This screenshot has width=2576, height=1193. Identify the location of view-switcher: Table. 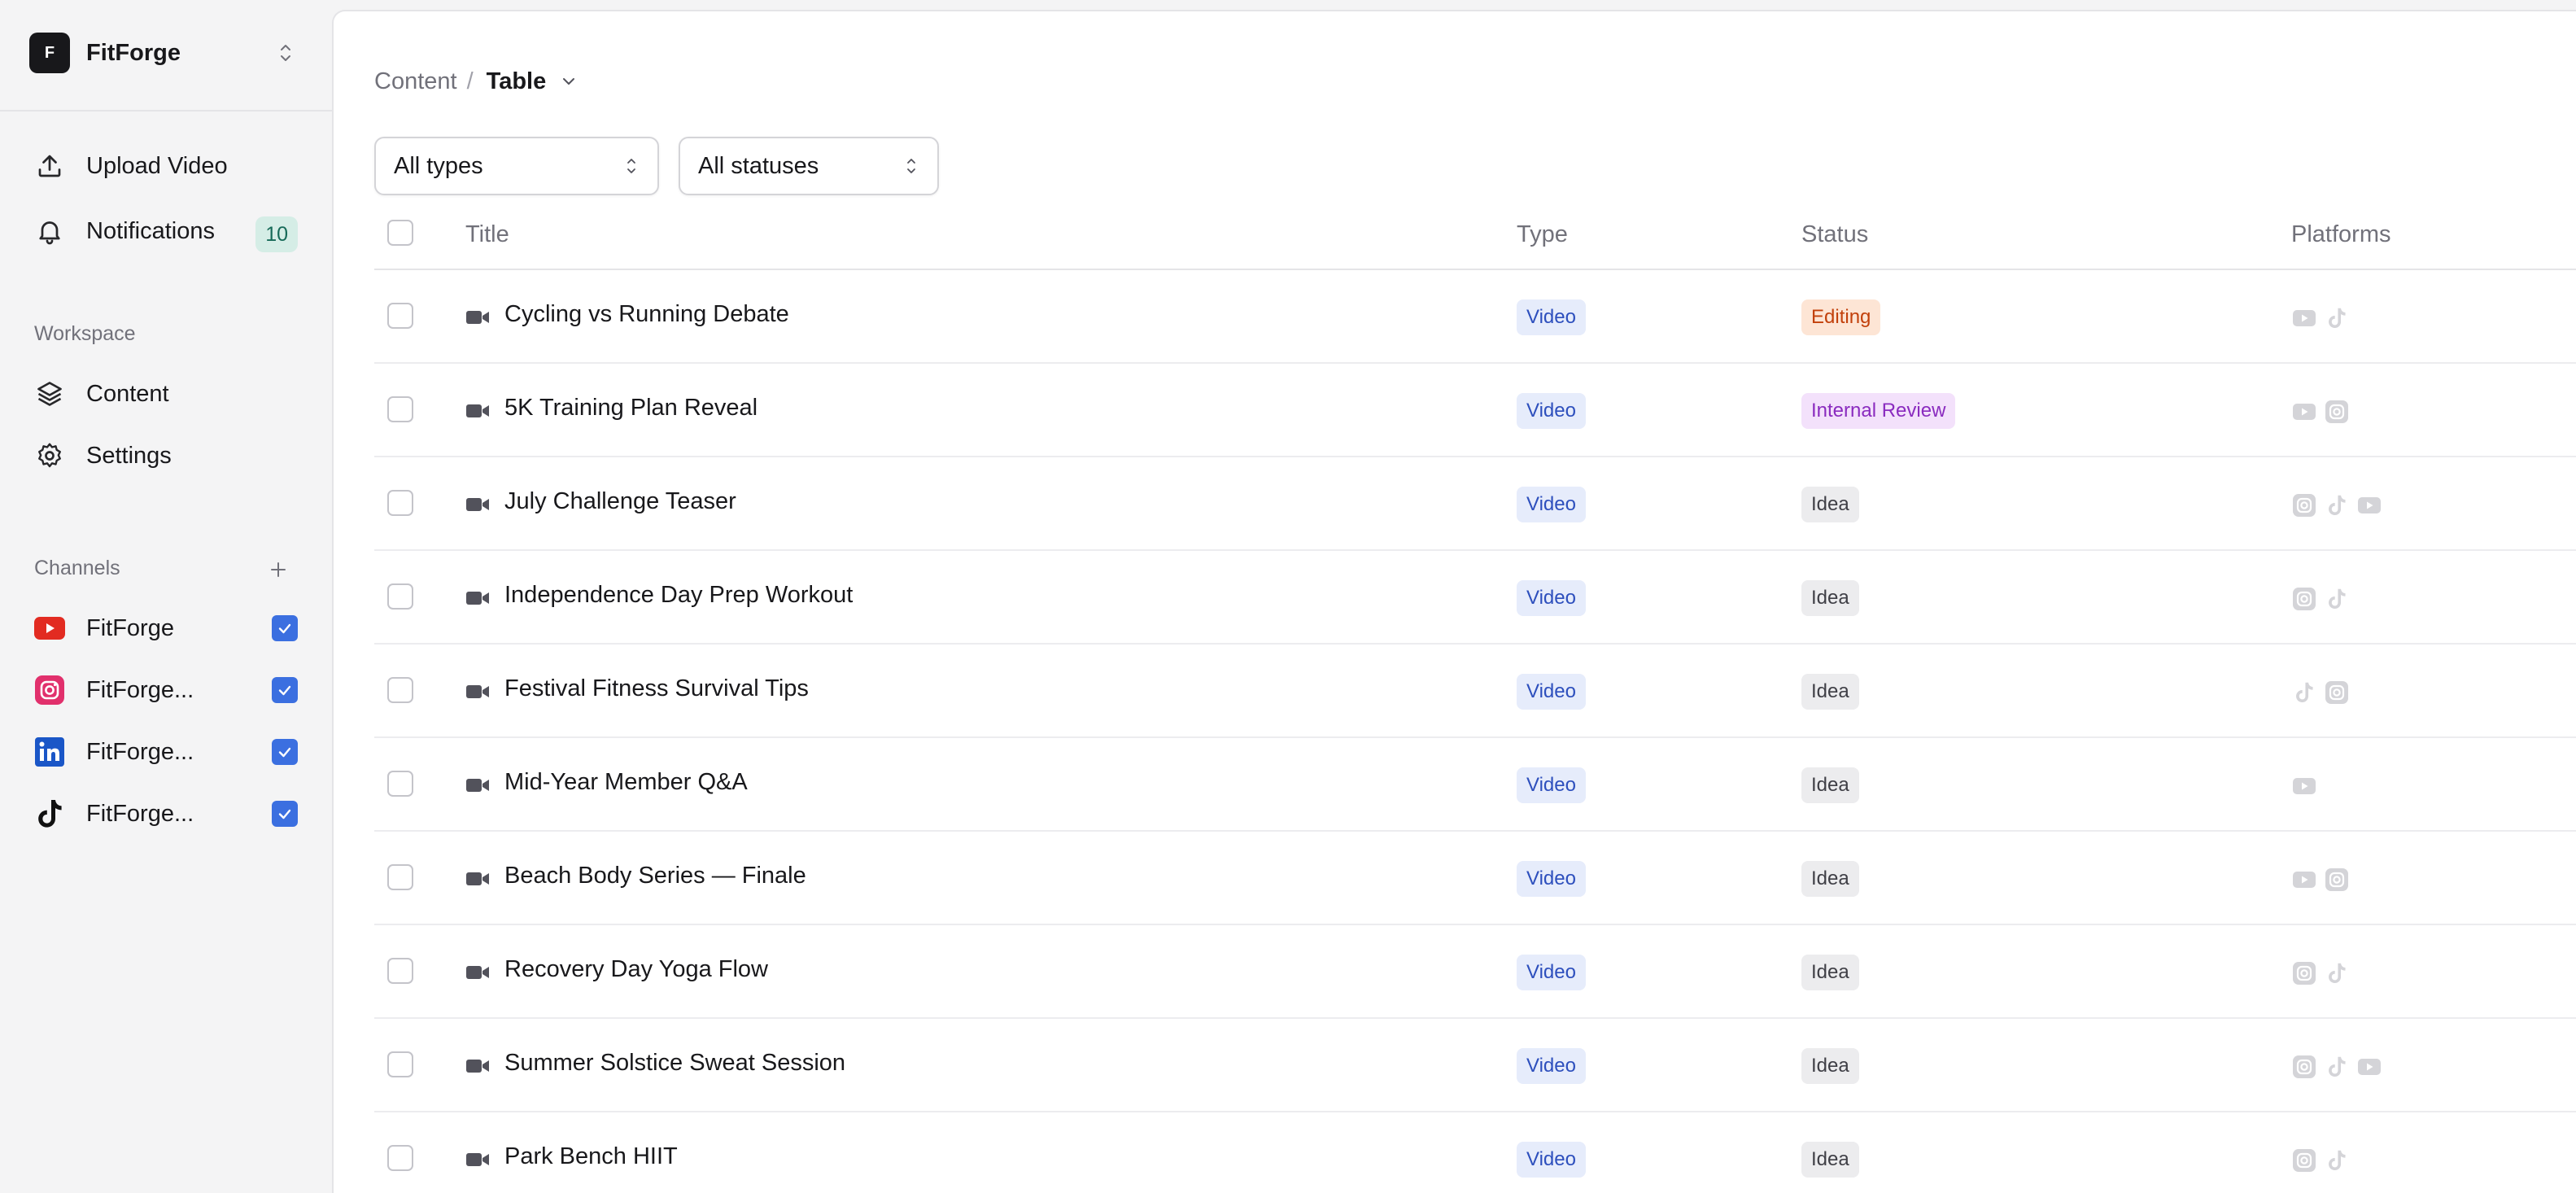
(517, 81).